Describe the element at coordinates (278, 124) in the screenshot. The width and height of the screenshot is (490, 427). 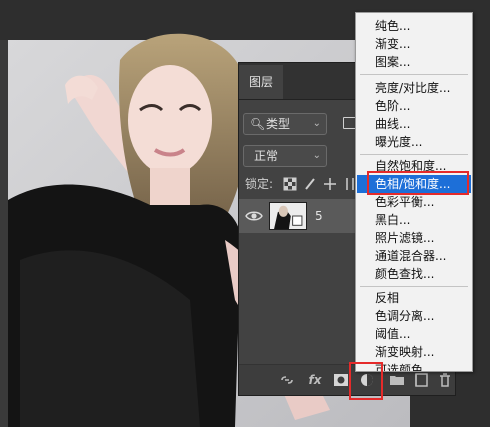
I see `filter-kind-label: 类型` at that location.